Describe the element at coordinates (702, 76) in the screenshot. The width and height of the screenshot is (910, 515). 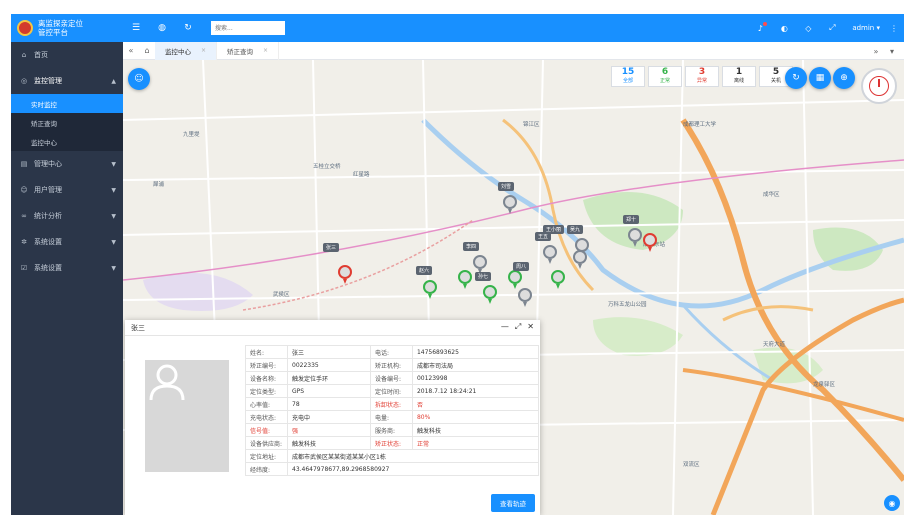
I see `stat-abnormal: 3 异常` at that location.